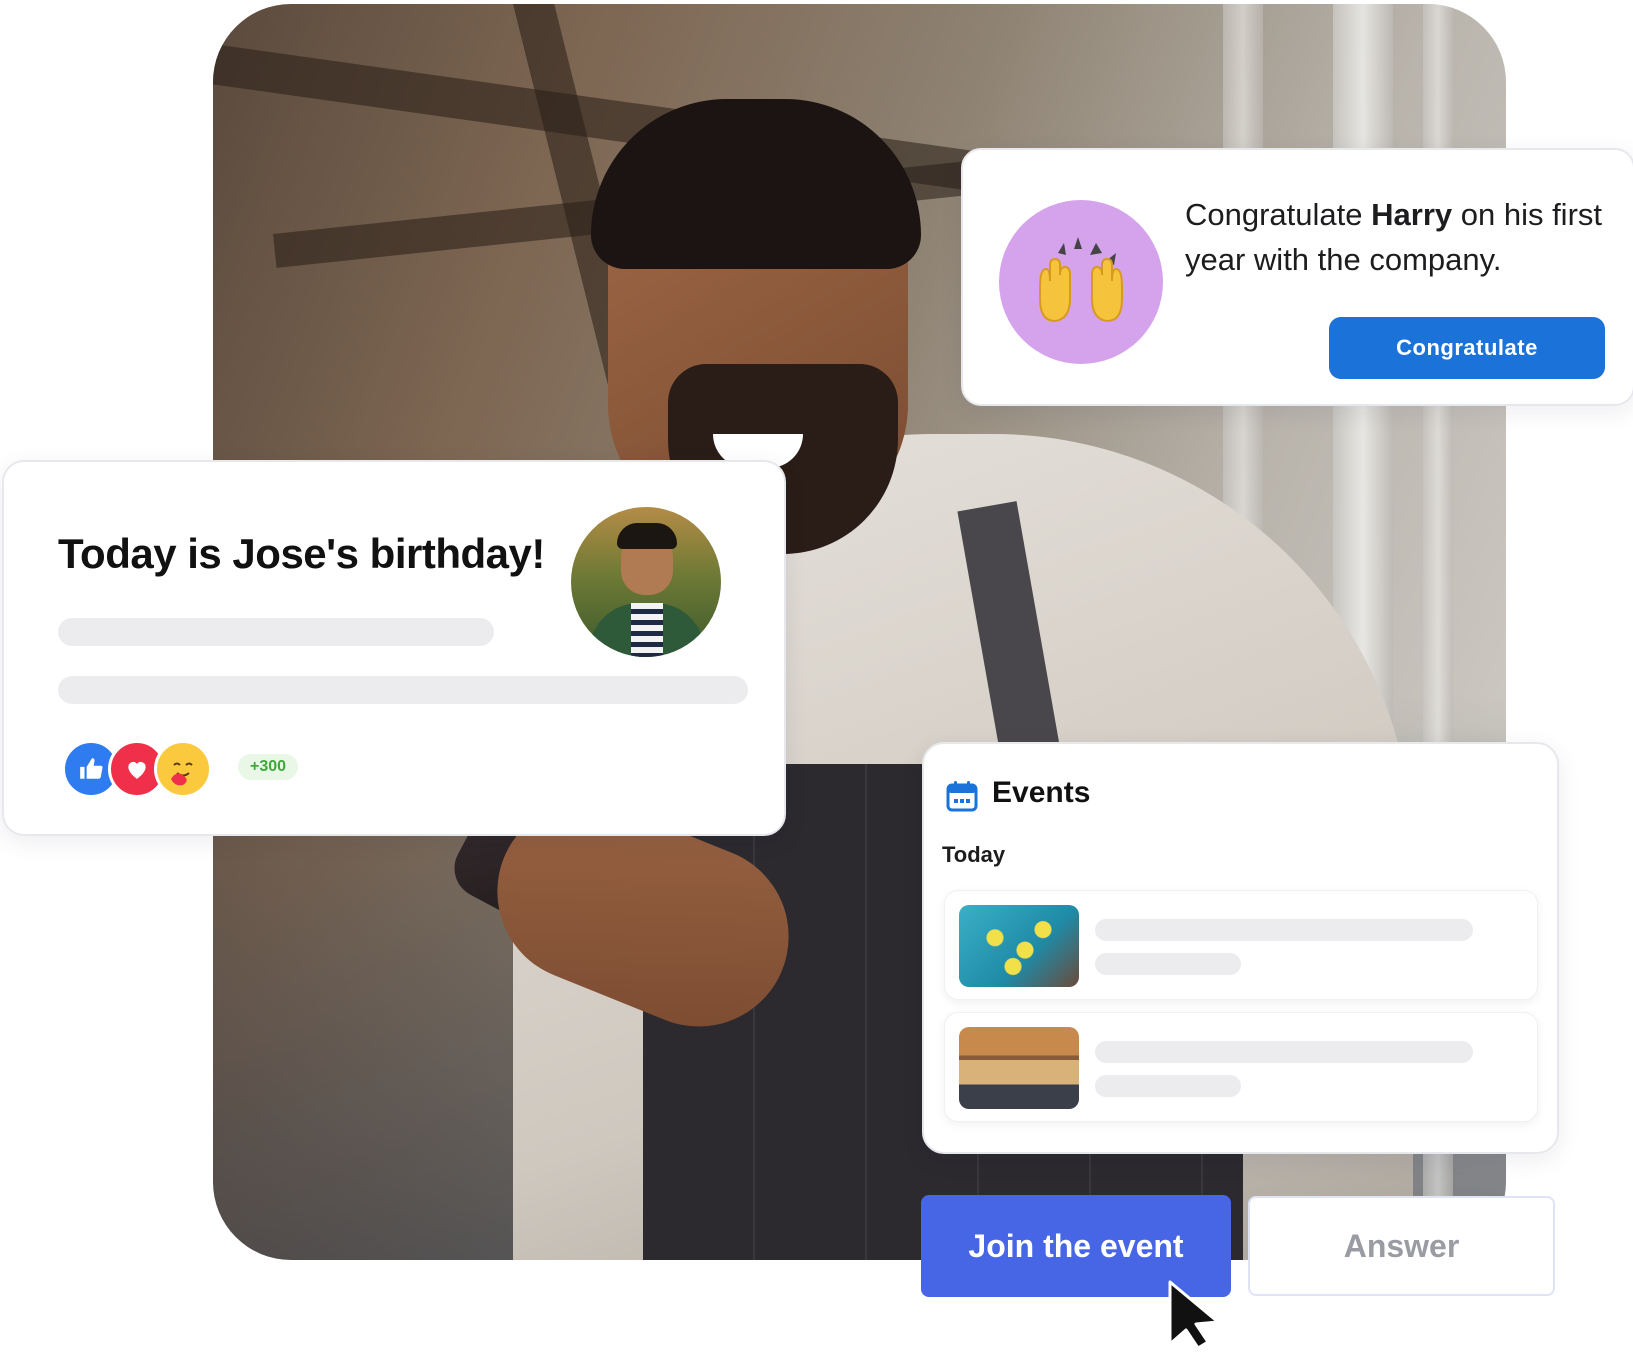 The image size is (1633, 1355). What do you see at coordinates (183, 769) in the screenshot?
I see `care-icon` at bounding box center [183, 769].